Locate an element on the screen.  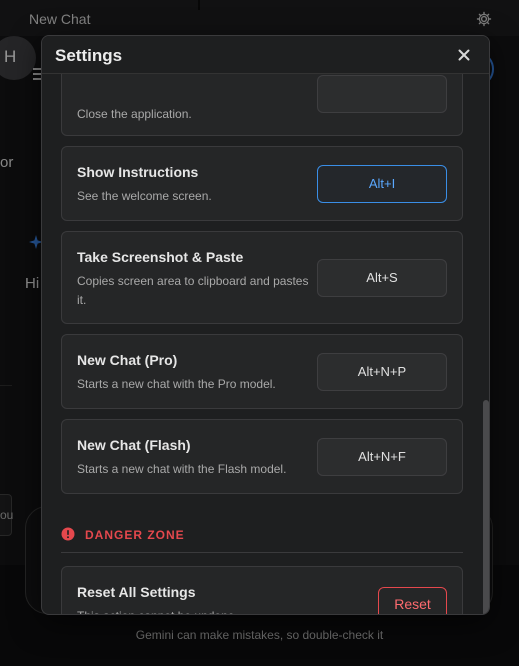
reset-button: Reset is located at coordinates (412, 600).